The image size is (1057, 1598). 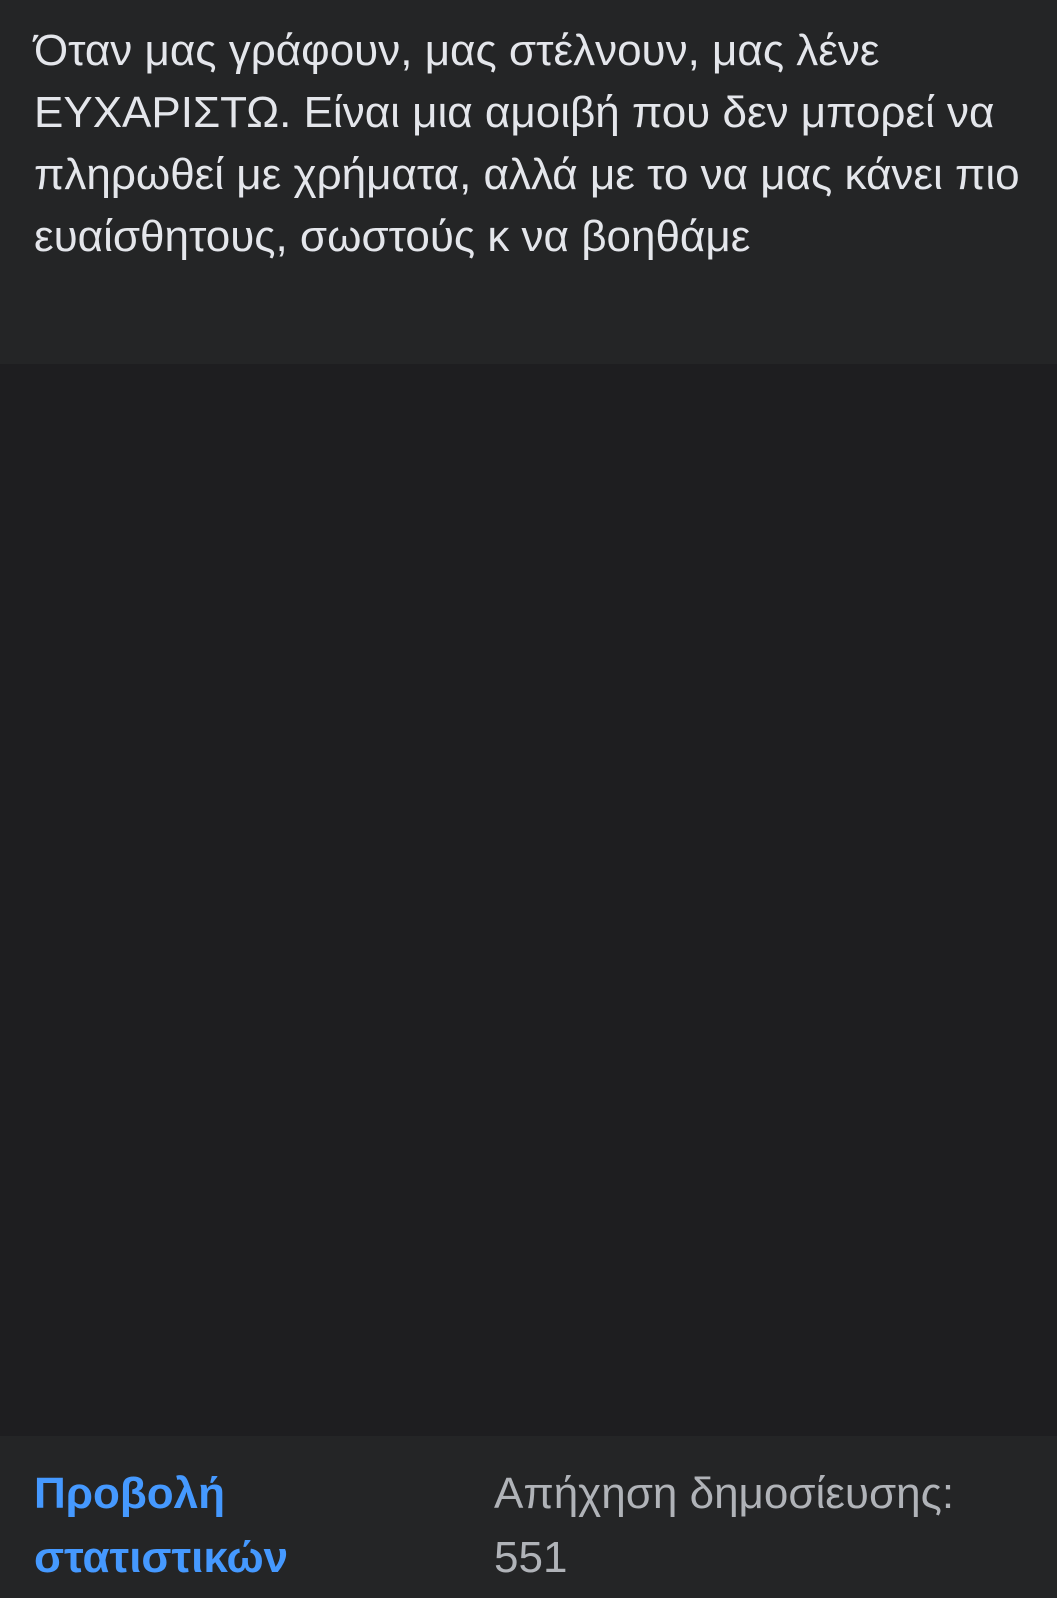 I want to click on view-insights-link: Προβολή στατιστικών, so click(x=214, y=1526).